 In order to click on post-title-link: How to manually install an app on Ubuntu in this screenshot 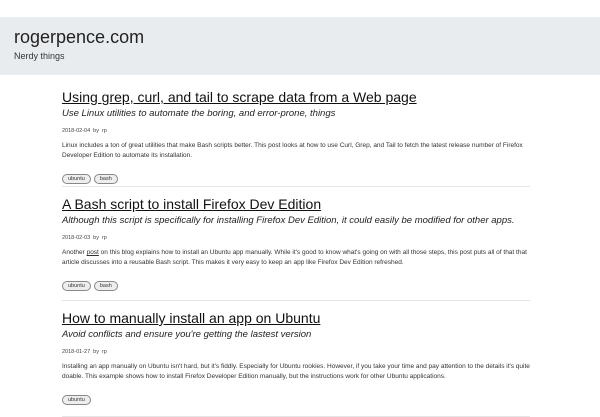, I will do `click(296, 318)`.